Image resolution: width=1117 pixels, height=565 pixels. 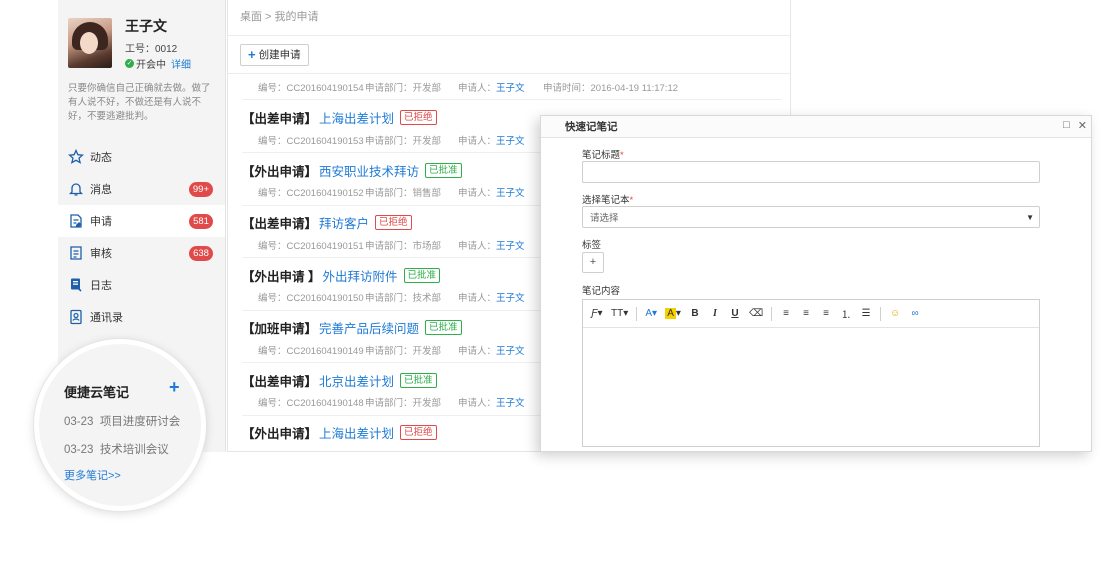 I want to click on request-code: 编号：CC201604190152, so click(x=311, y=193).